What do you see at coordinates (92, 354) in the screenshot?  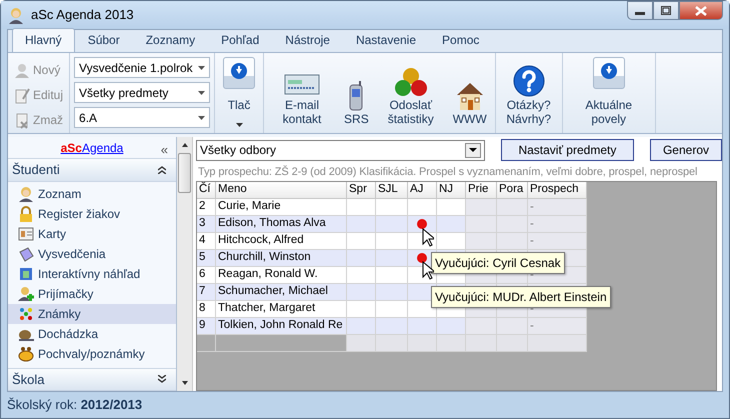 I see `sidebar-item: Pochvaly/poznámky` at bounding box center [92, 354].